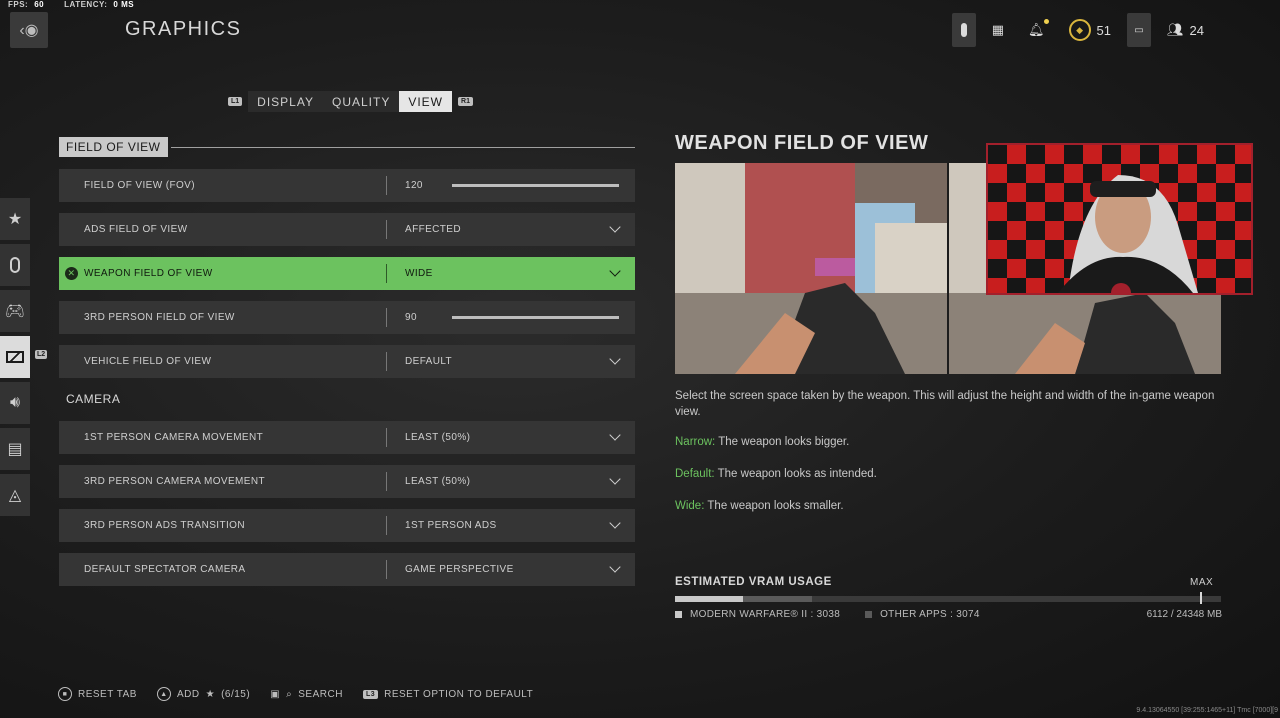  I want to click on rail-graphics, so click(15, 357).